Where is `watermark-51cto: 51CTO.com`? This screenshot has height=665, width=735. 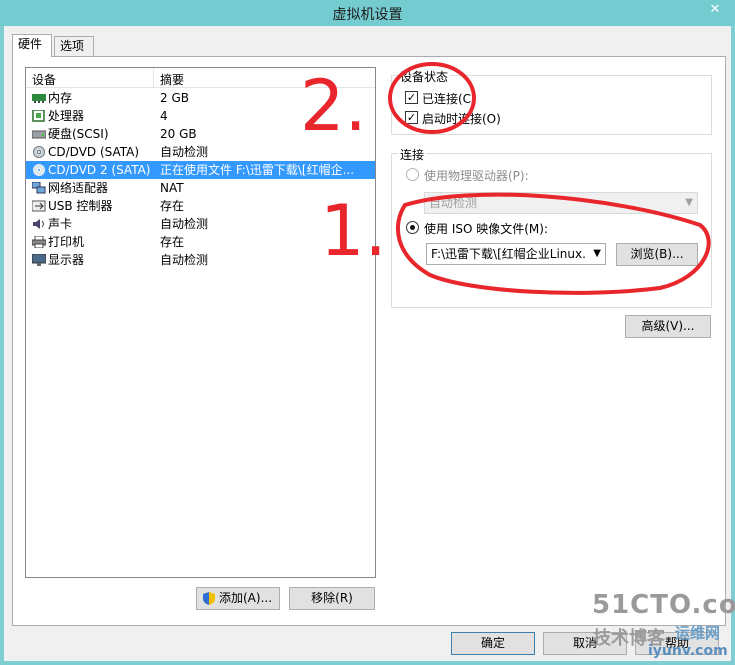 watermark-51cto: 51CTO.com is located at coordinates (663, 605).